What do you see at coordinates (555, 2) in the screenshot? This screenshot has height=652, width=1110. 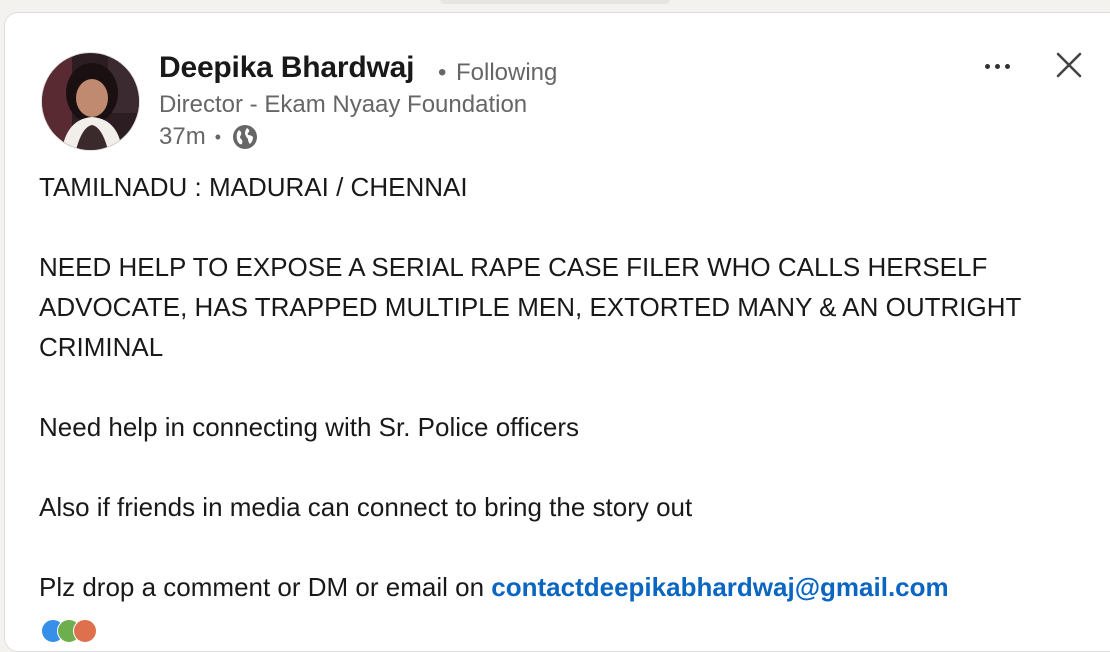 I see `top-edge-sliver` at bounding box center [555, 2].